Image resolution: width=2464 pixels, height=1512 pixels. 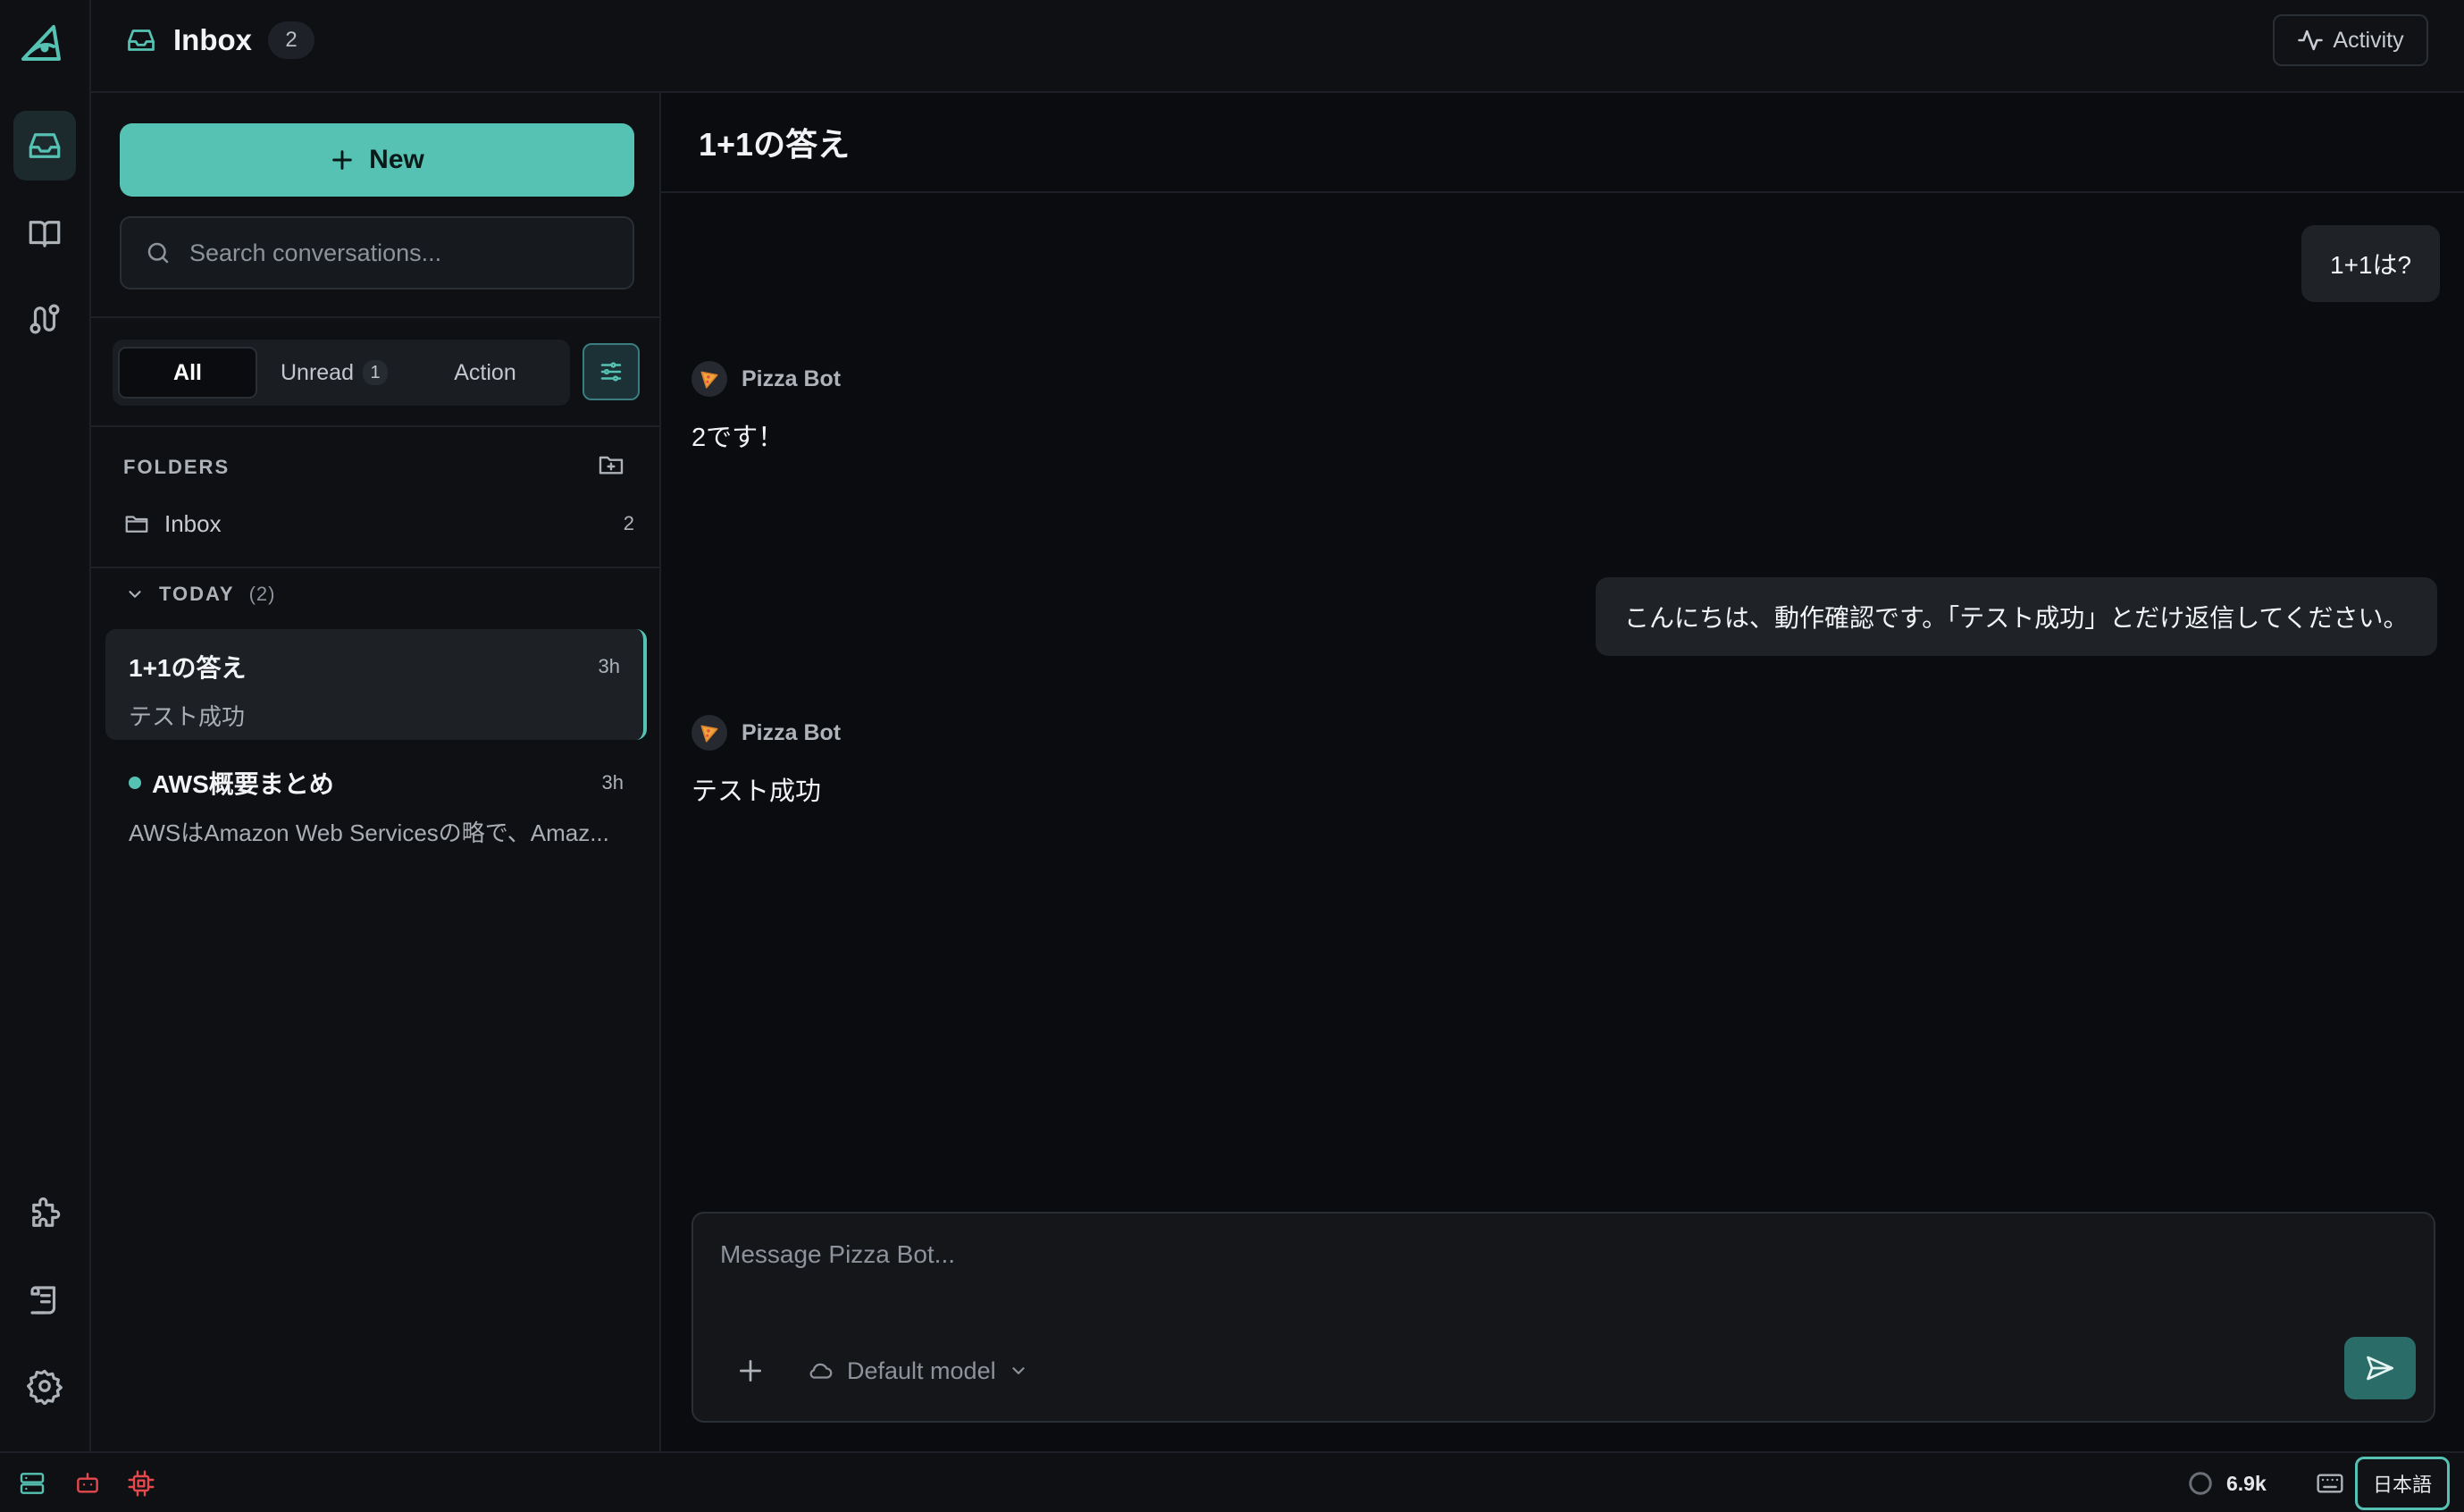 I want to click on search-box, so click(x=377, y=253).